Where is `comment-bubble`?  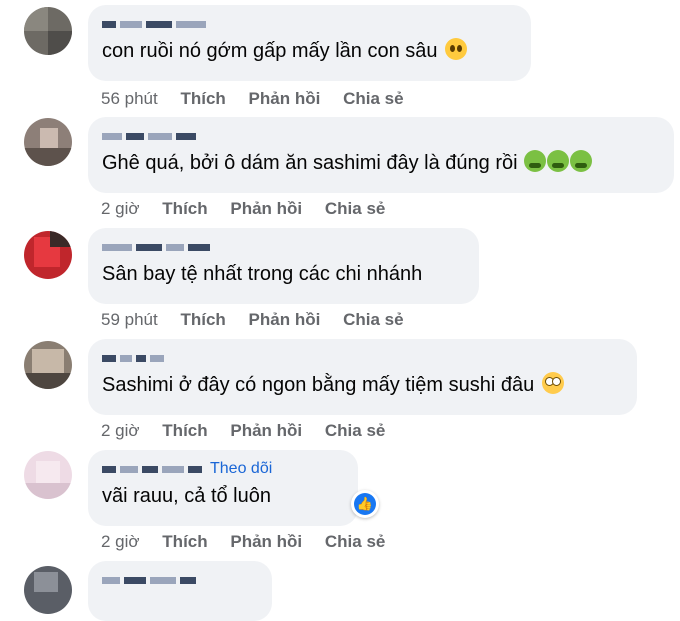 comment-bubble is located at coordinates (180, 591).